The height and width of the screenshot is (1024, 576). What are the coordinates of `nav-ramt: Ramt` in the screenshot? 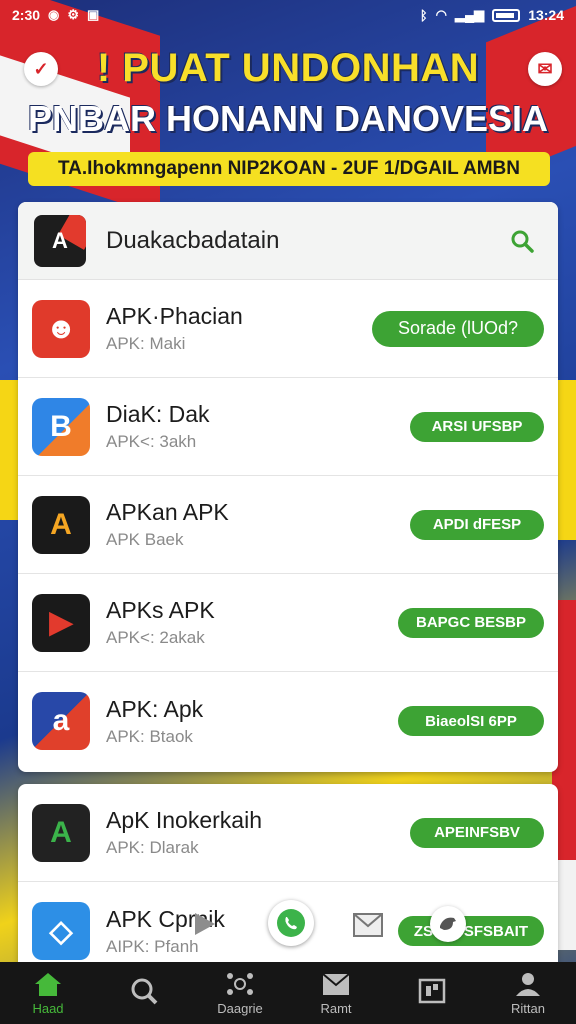 It's located at (336, 993).